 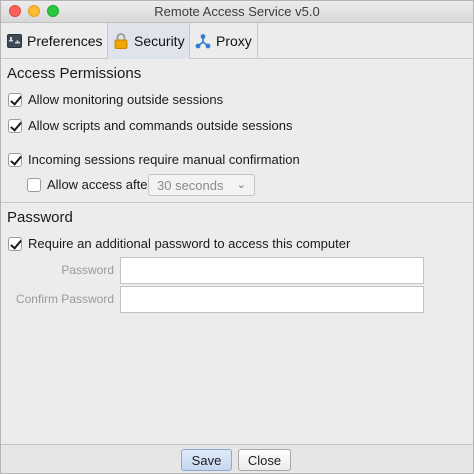 What do you see at coordinates (74, 73) in the screenshot?
I see `access-permissions-title: Access Permissions` at bounding box center [74, 73].